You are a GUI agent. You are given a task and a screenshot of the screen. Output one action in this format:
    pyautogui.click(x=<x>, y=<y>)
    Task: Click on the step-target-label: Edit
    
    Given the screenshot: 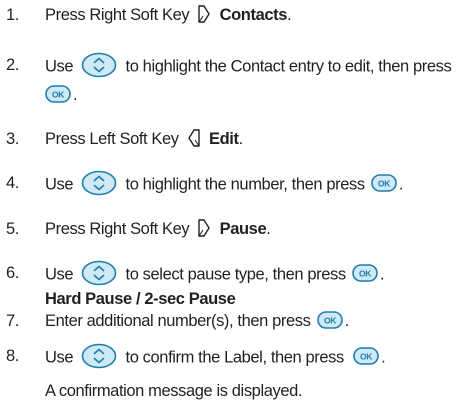 What is the action you would take?
    pyautogui.click(x=224, y=139)
    